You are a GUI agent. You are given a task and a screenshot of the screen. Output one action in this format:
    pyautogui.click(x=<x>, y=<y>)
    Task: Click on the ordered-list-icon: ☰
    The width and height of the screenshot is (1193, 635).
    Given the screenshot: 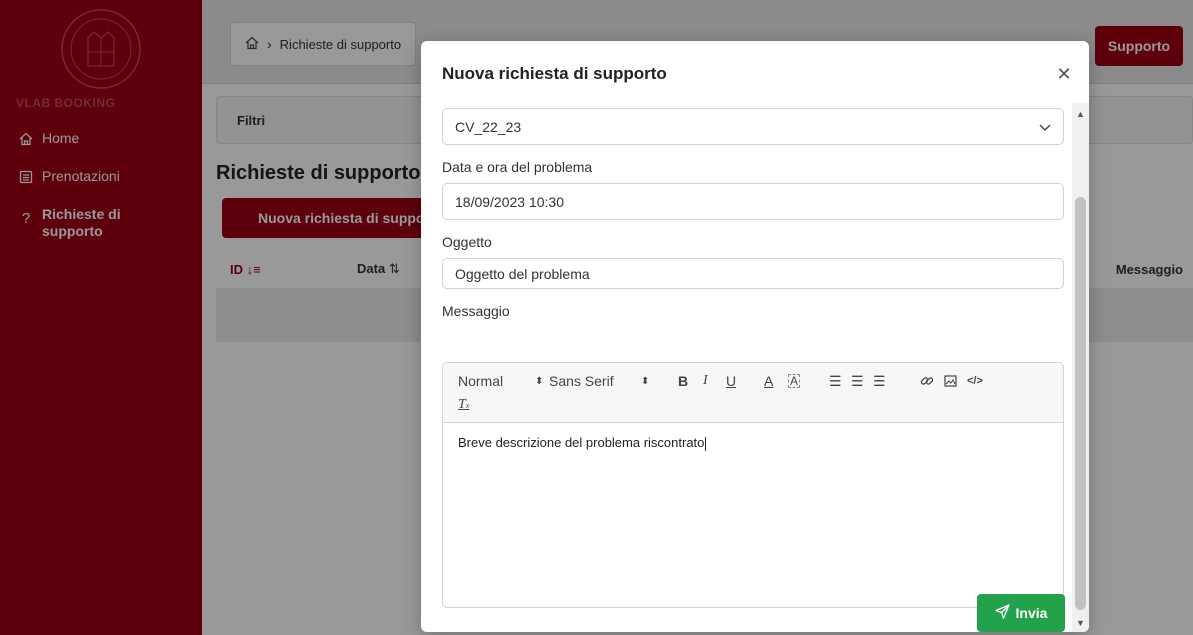 What is the action you would take?
    pyautogui.click(x=835, y=381)
    